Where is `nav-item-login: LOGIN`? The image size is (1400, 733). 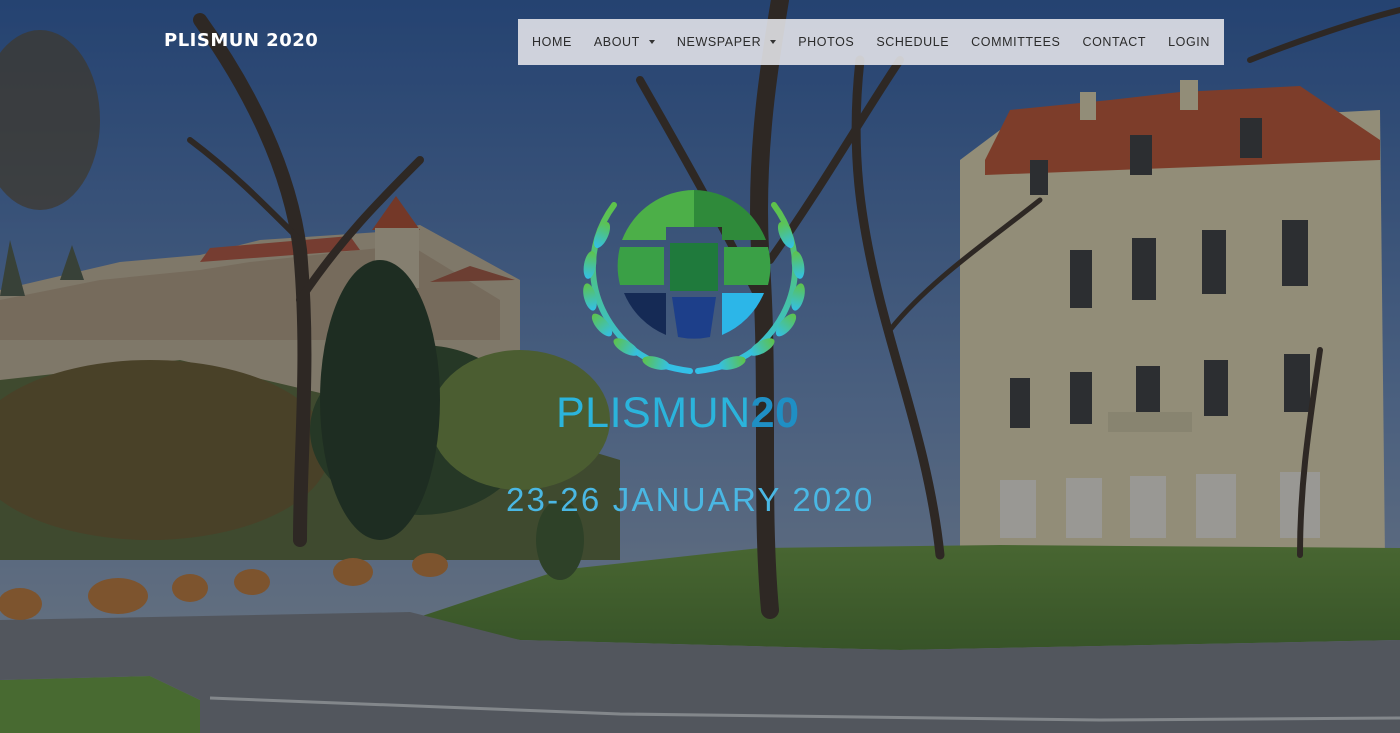
nav-item-login: LOGIN is located at coordinates (1189, 42).